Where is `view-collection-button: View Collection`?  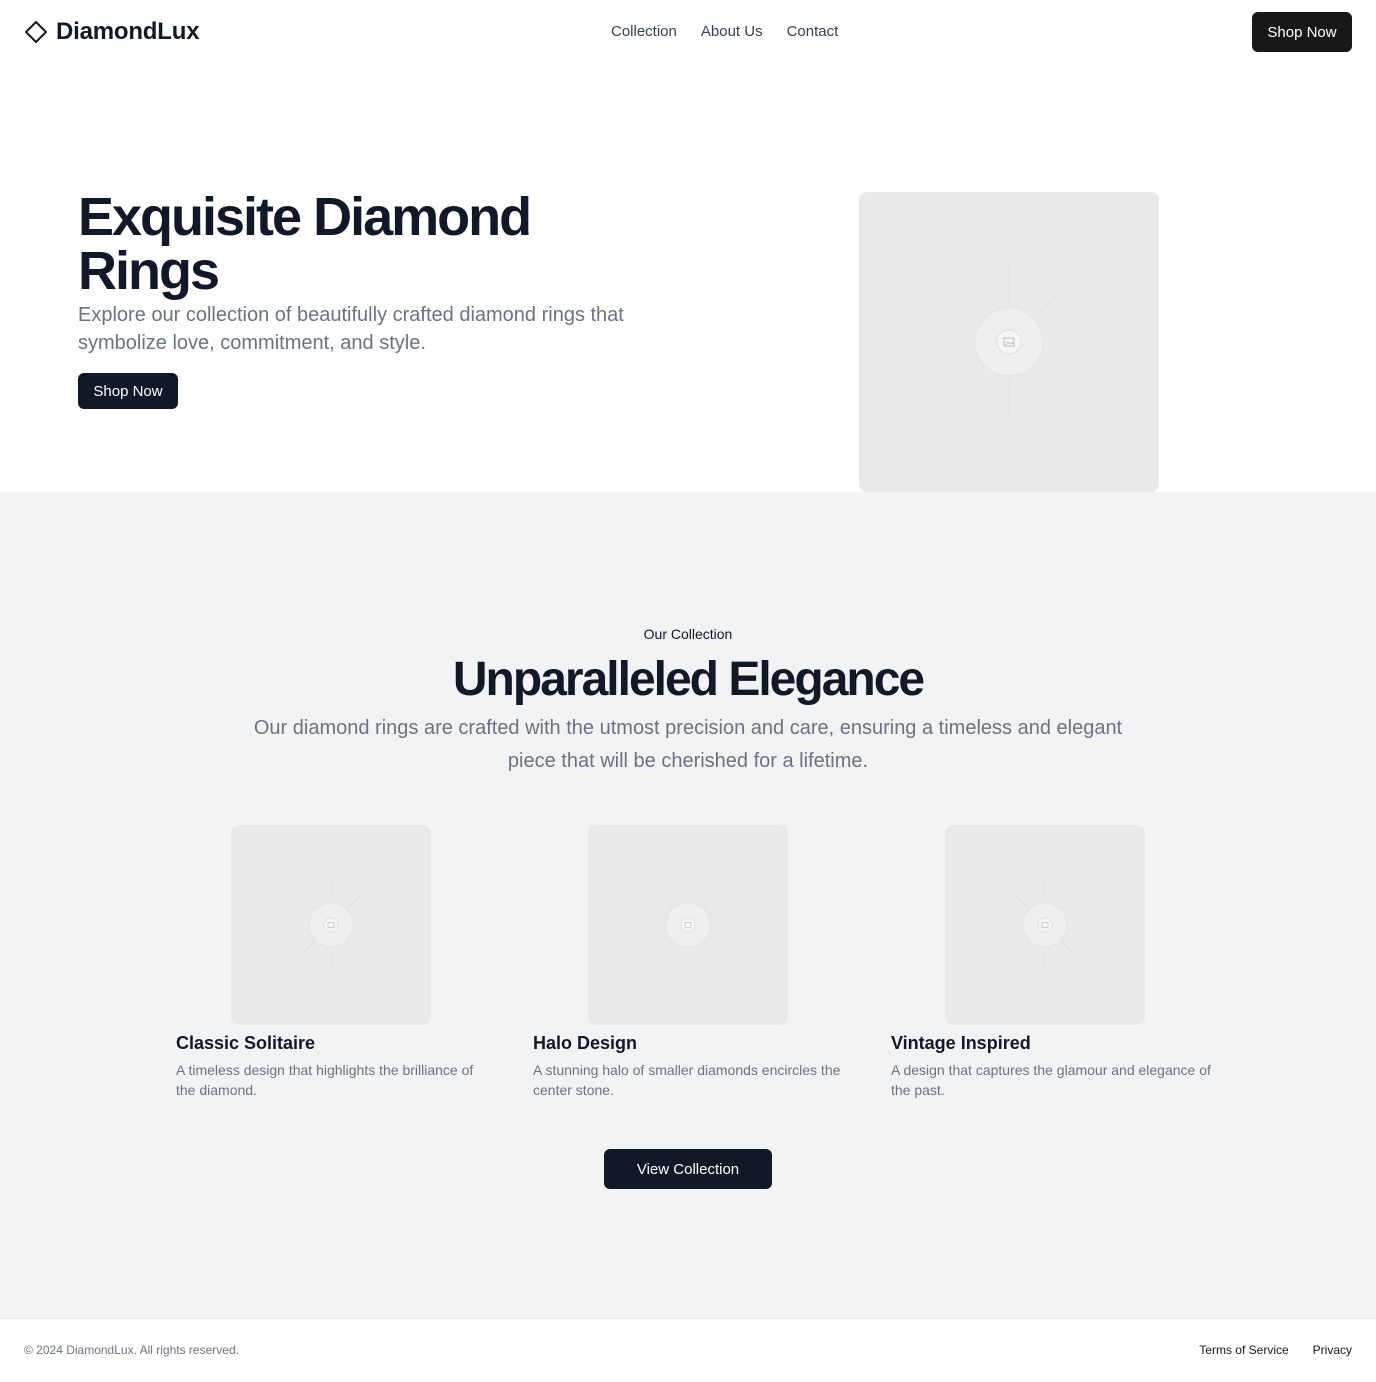 view-collection-button: View Collection is located at coordinates (688, 1169).